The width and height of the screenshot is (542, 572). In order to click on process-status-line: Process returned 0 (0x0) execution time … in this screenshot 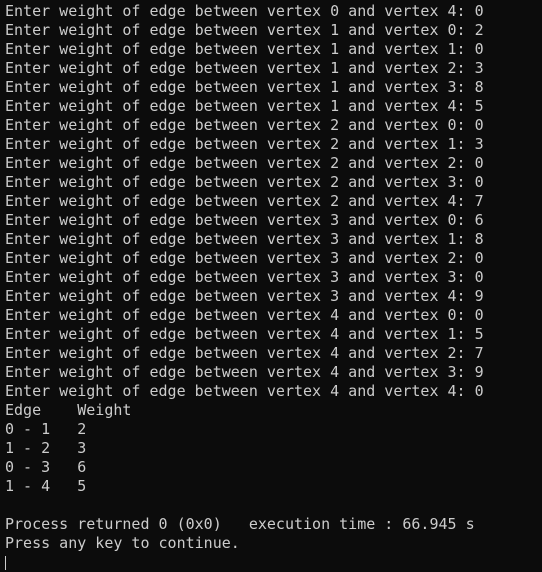, I will do `click(240, 524)`.